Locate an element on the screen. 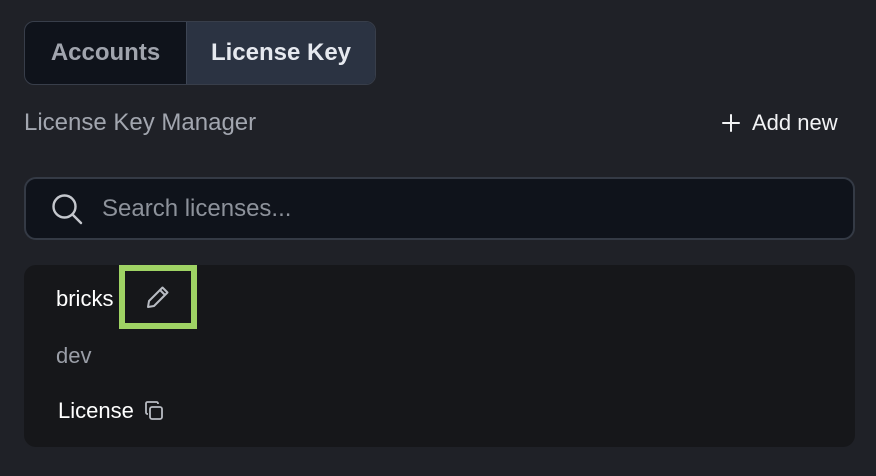 This screenshot has height=476, width=876. tab-license-key: License Key is located at coordinates (280, 53).